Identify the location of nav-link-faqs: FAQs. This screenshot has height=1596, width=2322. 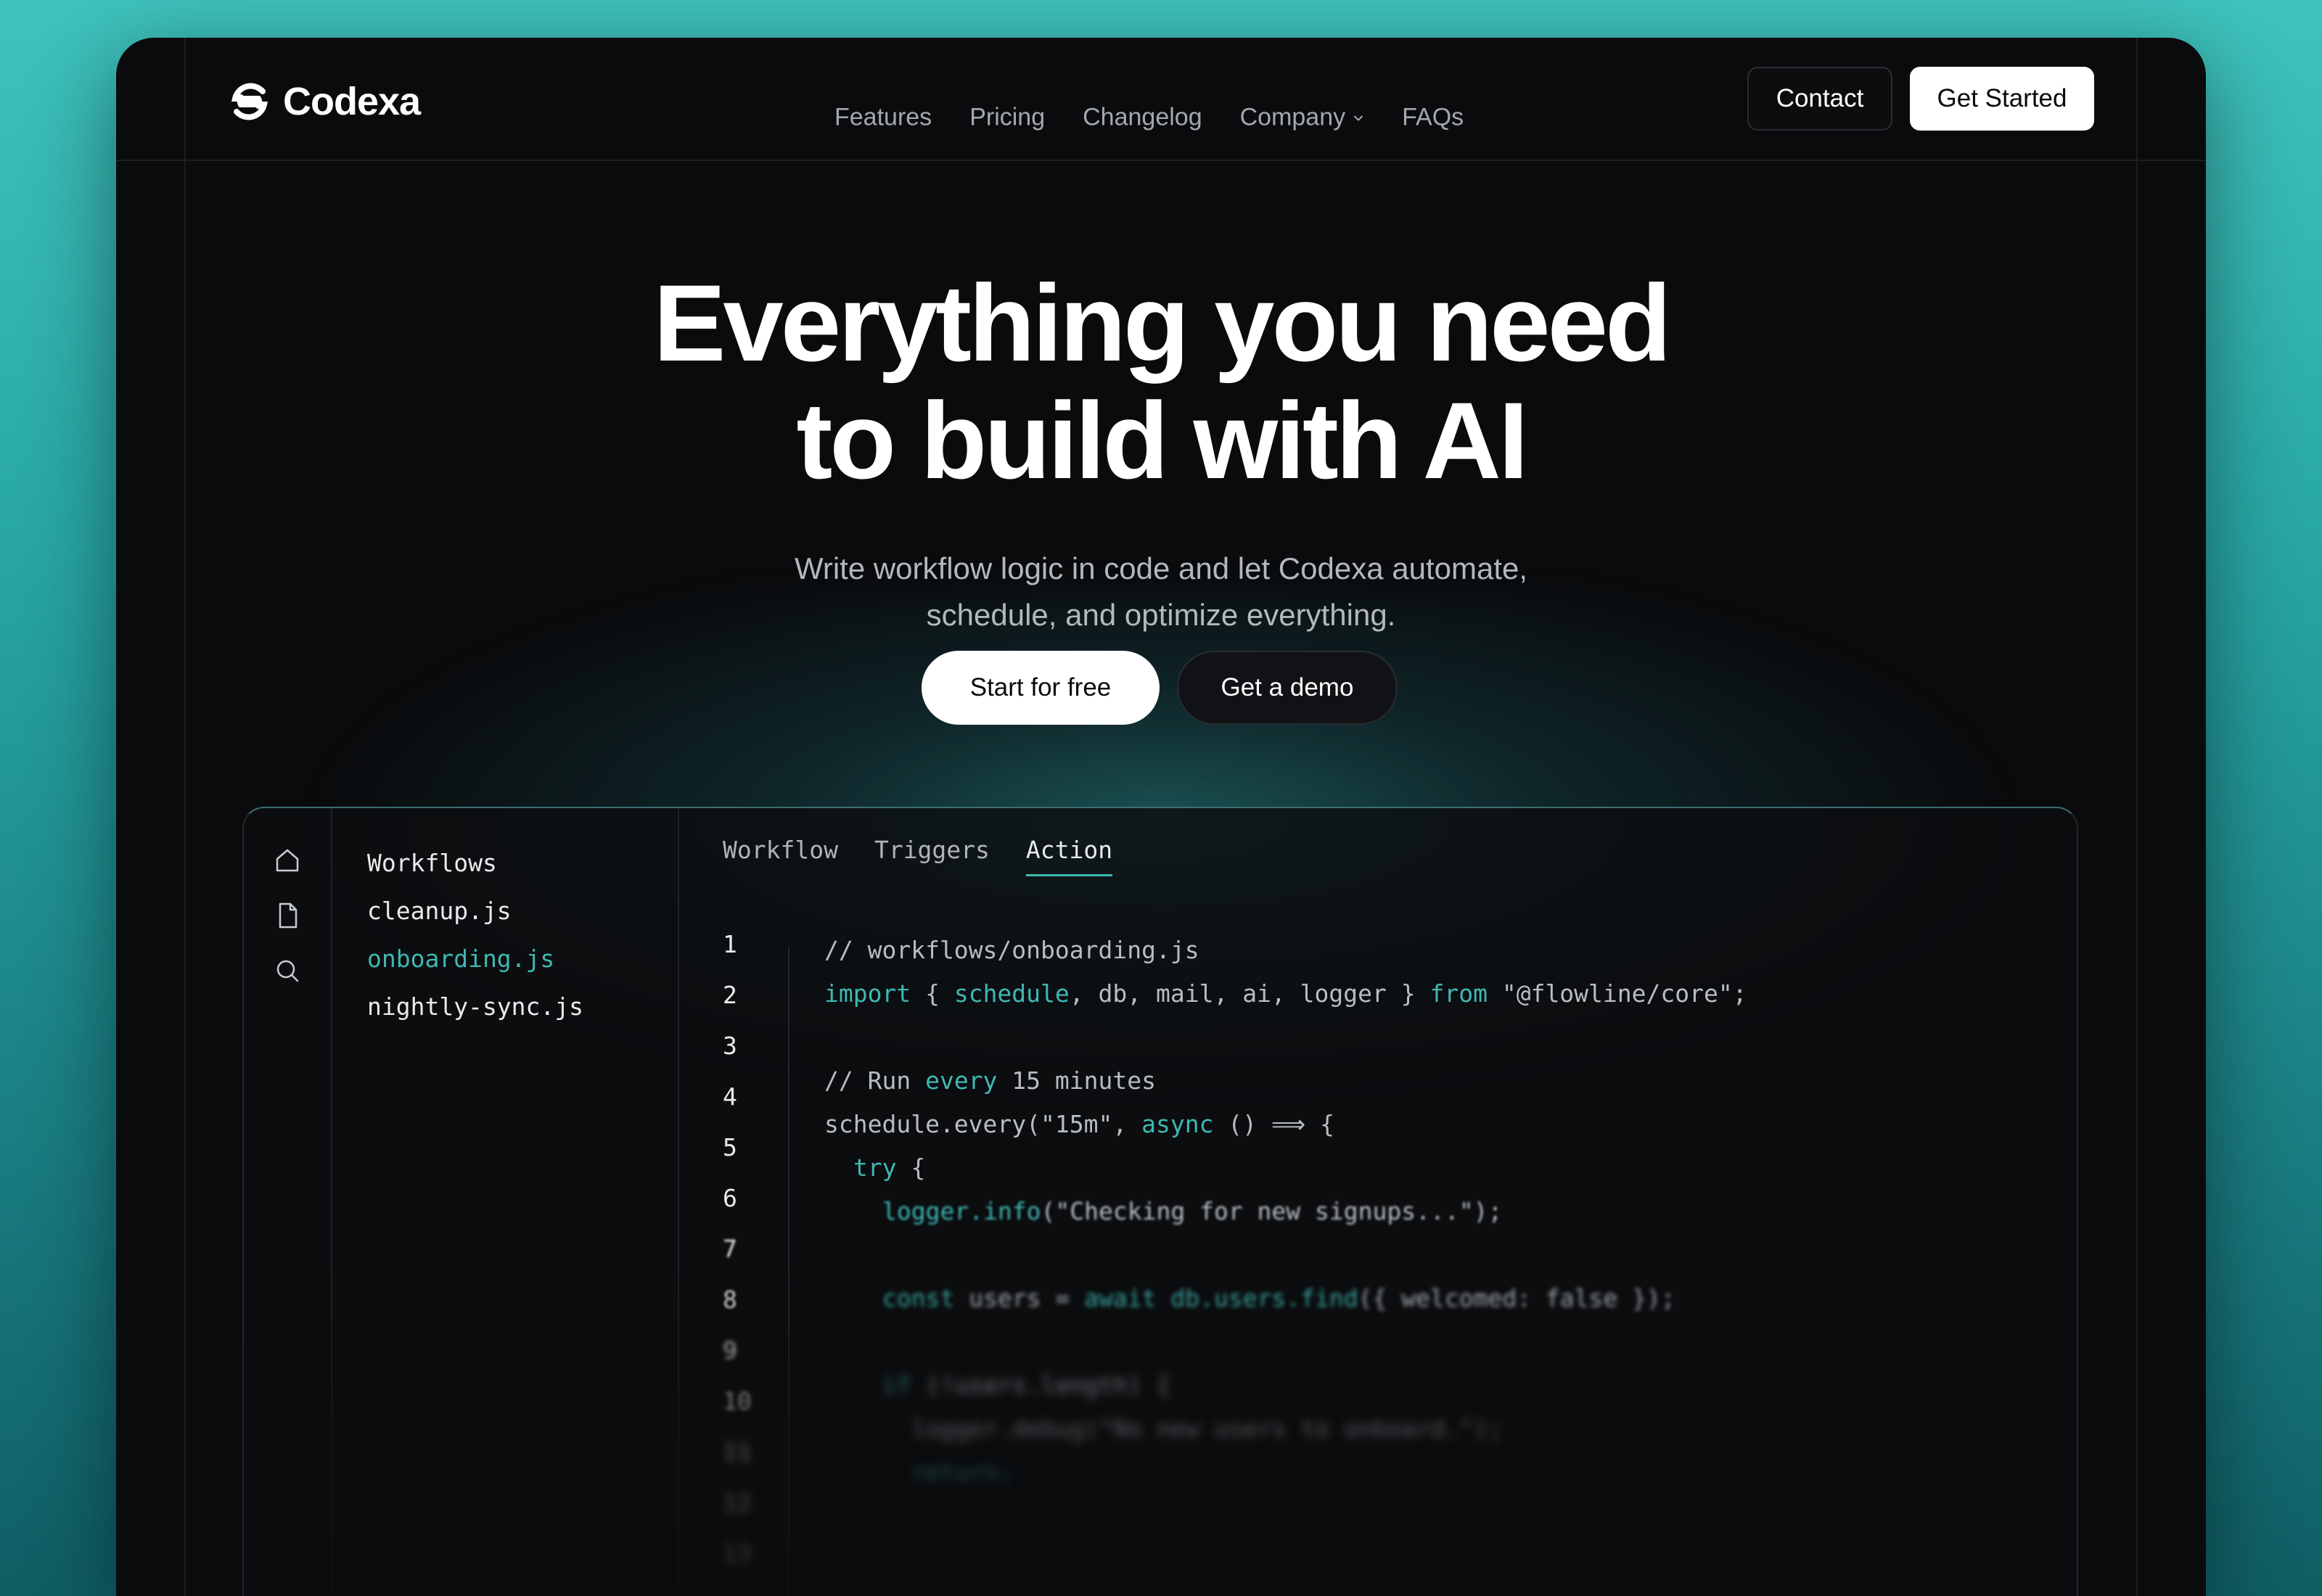
(1433, 118).